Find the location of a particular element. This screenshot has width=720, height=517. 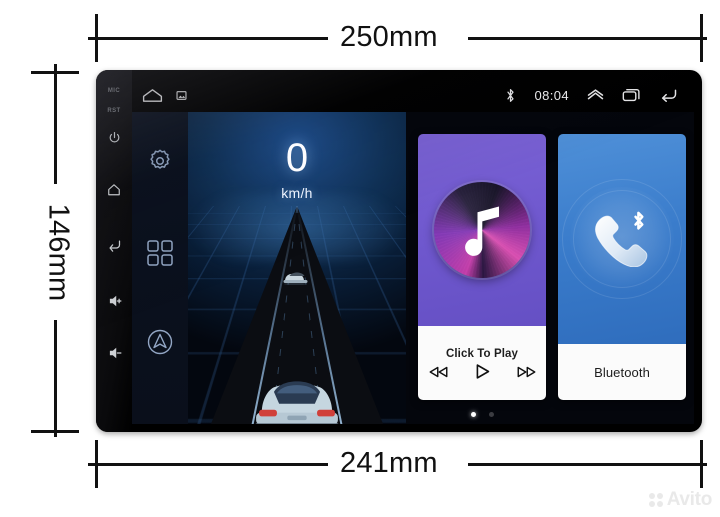

app-rail is located at coordinates (160, 268).